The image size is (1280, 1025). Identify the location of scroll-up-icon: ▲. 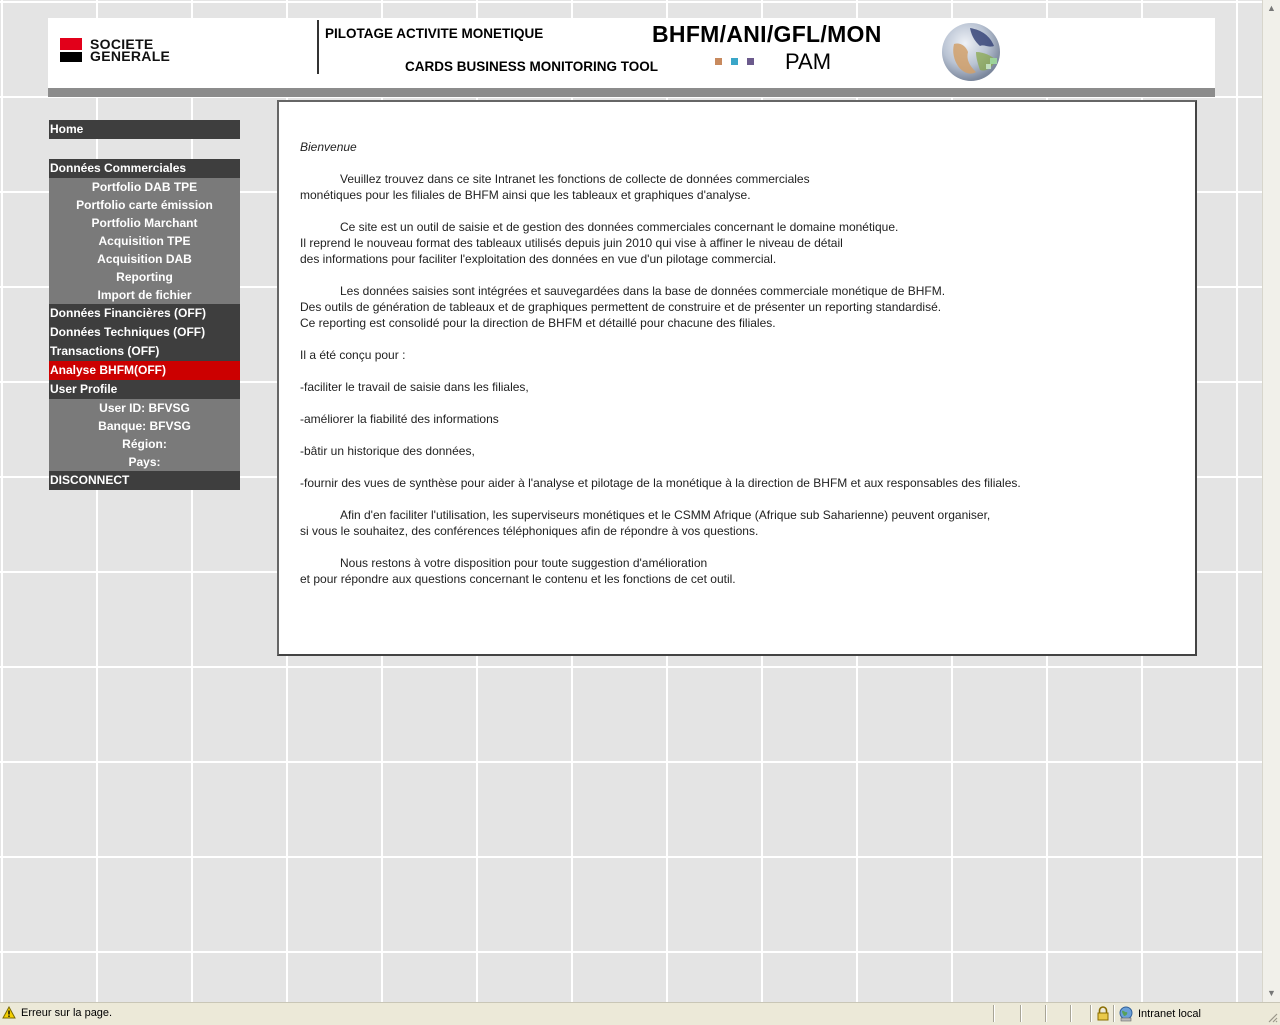
(1271, 8).